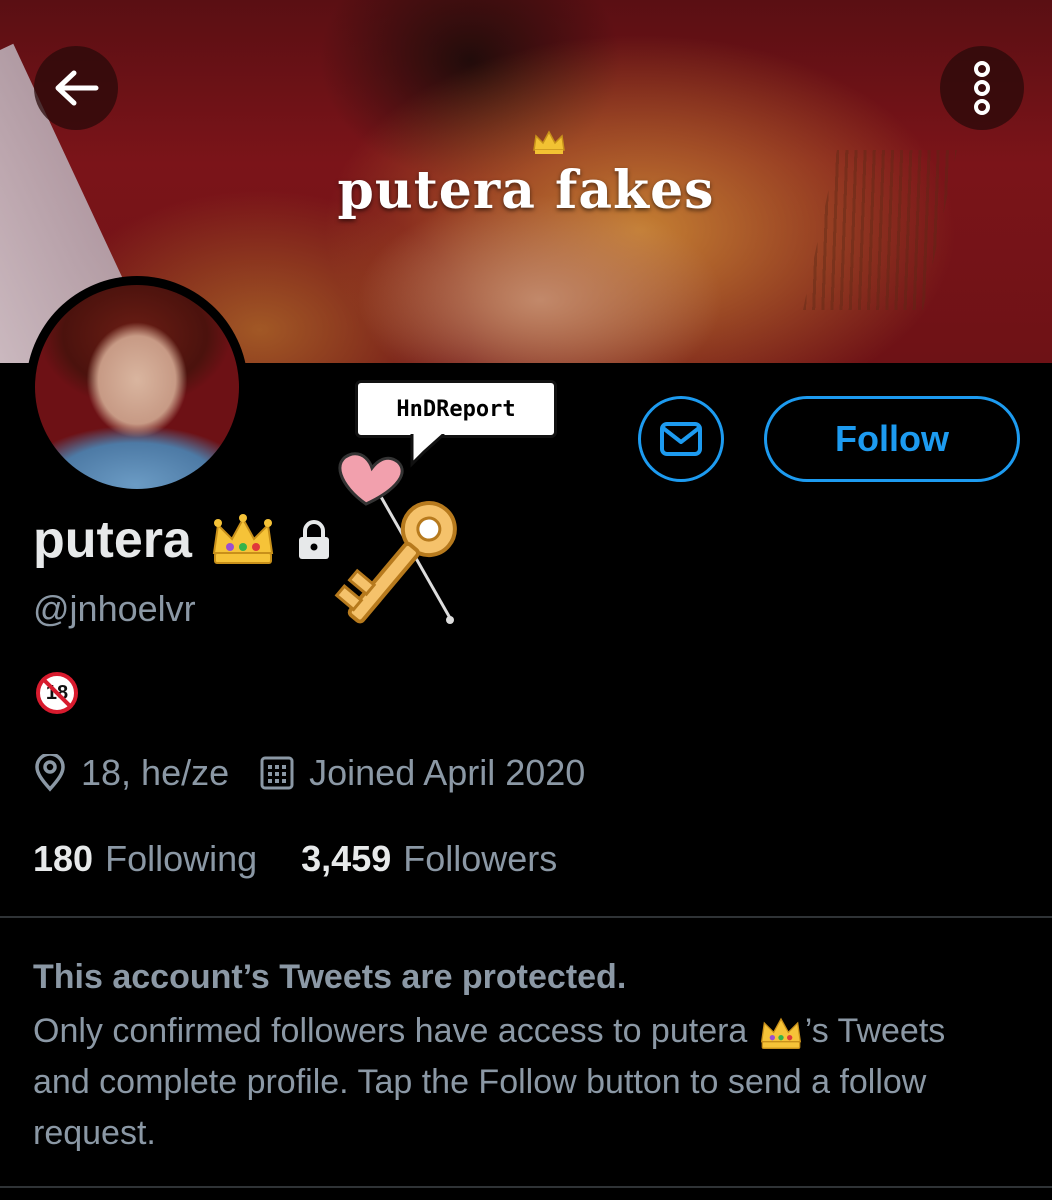 This screenshot has height=1200, width=1052. What do you see at coordinates (395, 538) in the screenshot?
I see `heart-key-sticker-icon` at bounding box center [395, 538].